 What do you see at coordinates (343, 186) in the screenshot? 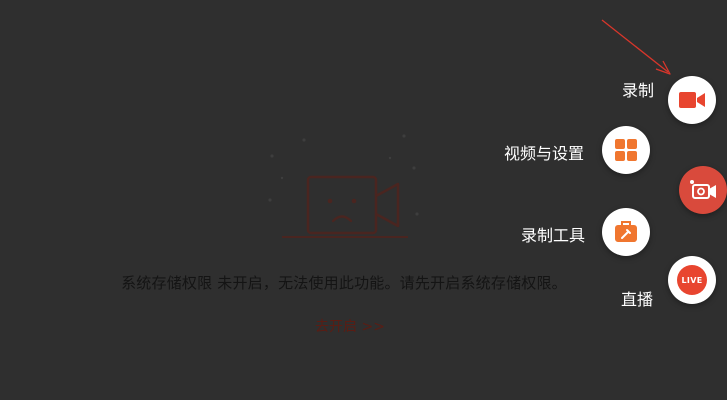
I see `sad-camera-icon` at bounding box center [343, 186].